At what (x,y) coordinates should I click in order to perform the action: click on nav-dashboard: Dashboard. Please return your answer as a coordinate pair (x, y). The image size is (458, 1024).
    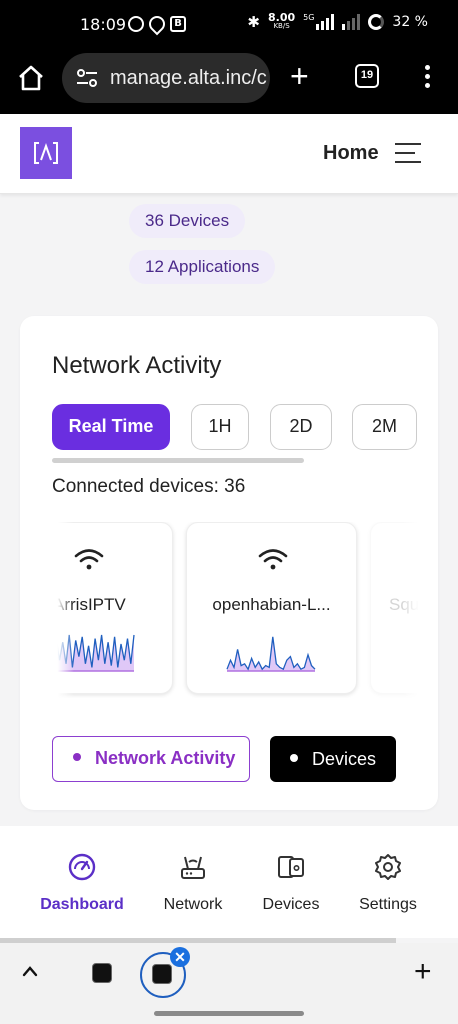
    Looking at the image, I should click on (82, 883).